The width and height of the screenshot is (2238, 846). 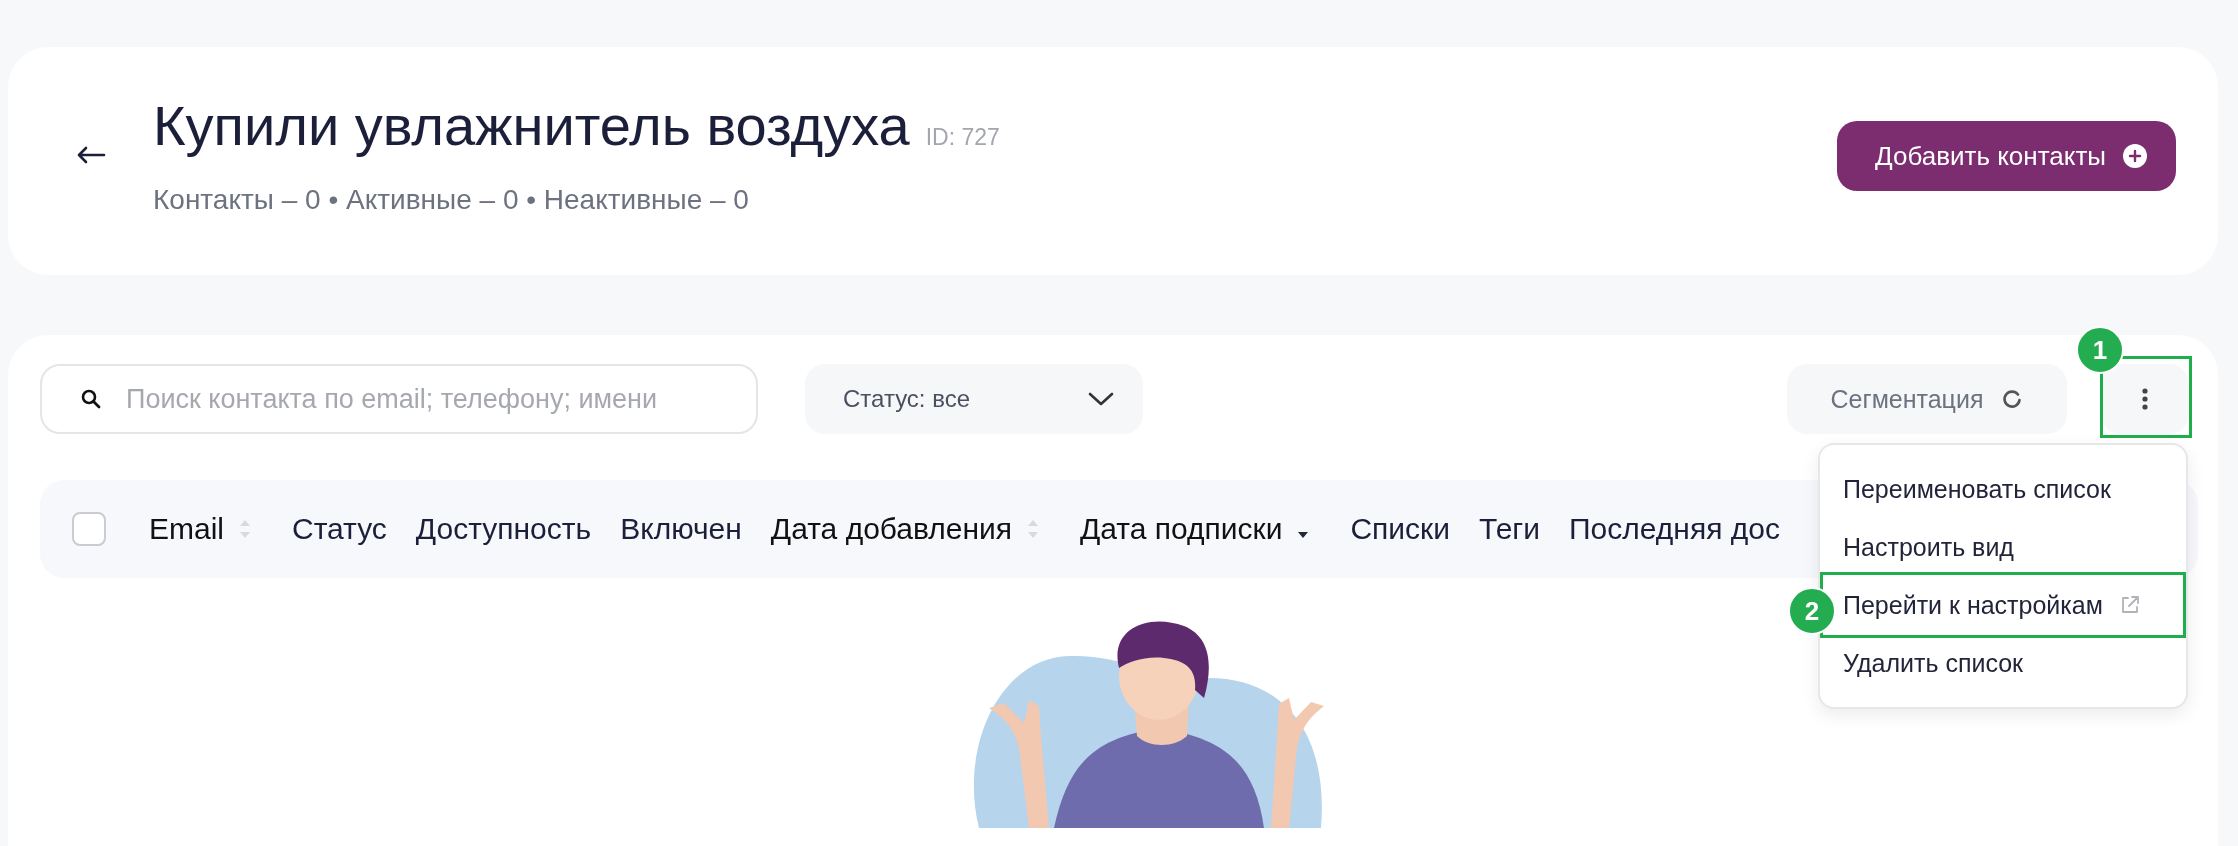 What do you see at coordinates (1181, 529) in the screenshot?
I see `column-header: Дата подписки` at bounding box center [1181, 529].